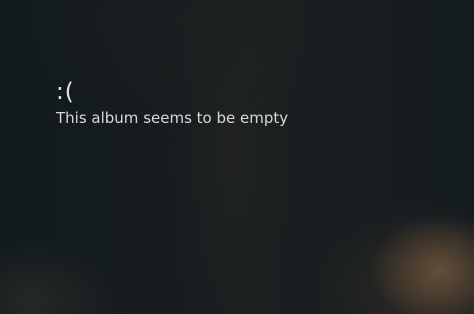 The height and width of the screenshot is (314, 474). Describe the element at coordinates (172, 118) in the screenshot. I see `empty-album-message: This album seems to be empty` at that location.